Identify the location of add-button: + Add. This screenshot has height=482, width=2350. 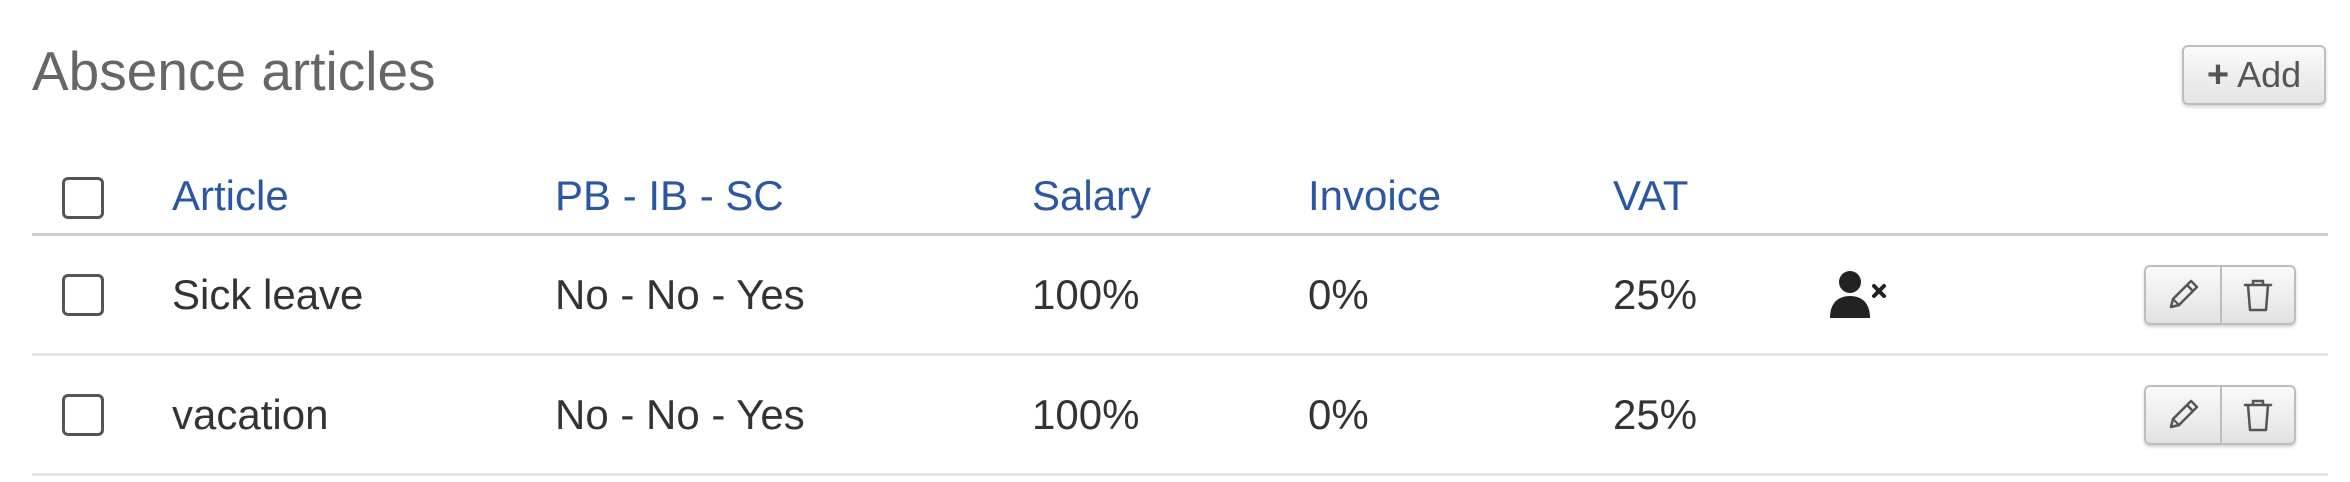
(2254, 75).